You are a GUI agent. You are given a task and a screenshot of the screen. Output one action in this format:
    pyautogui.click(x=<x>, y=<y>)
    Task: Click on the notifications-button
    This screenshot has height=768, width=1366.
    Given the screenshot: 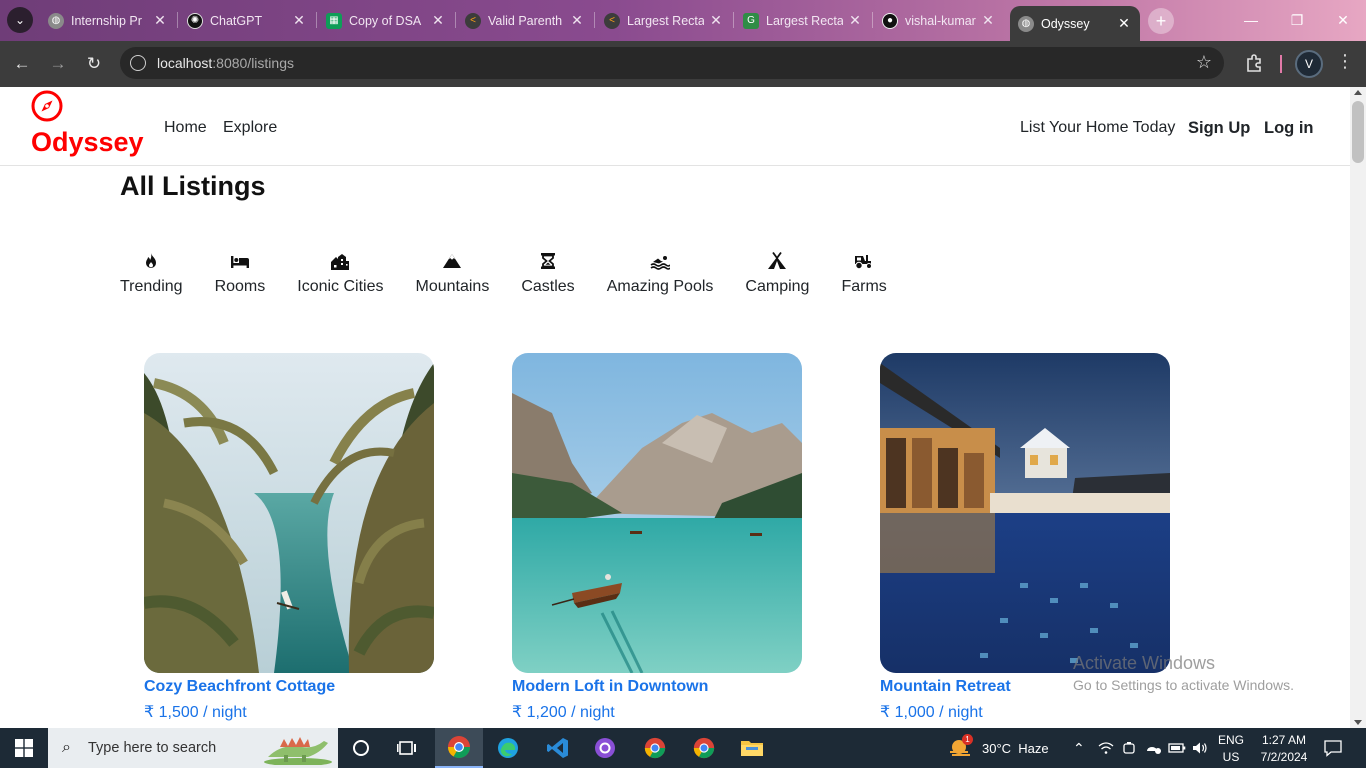 What is the action you would take?
    pyautogui.click(x=1333, y=748)
    